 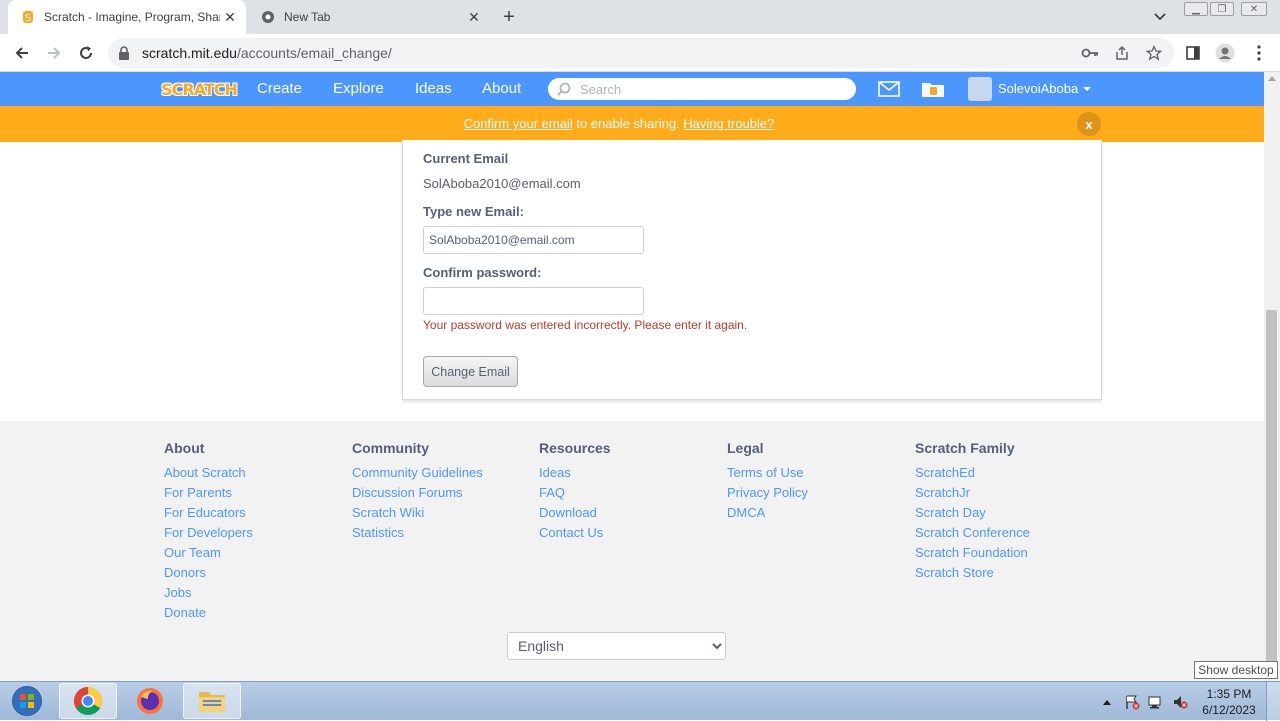 I want to click on back-arrow-icon, so click(x=22, y=53).